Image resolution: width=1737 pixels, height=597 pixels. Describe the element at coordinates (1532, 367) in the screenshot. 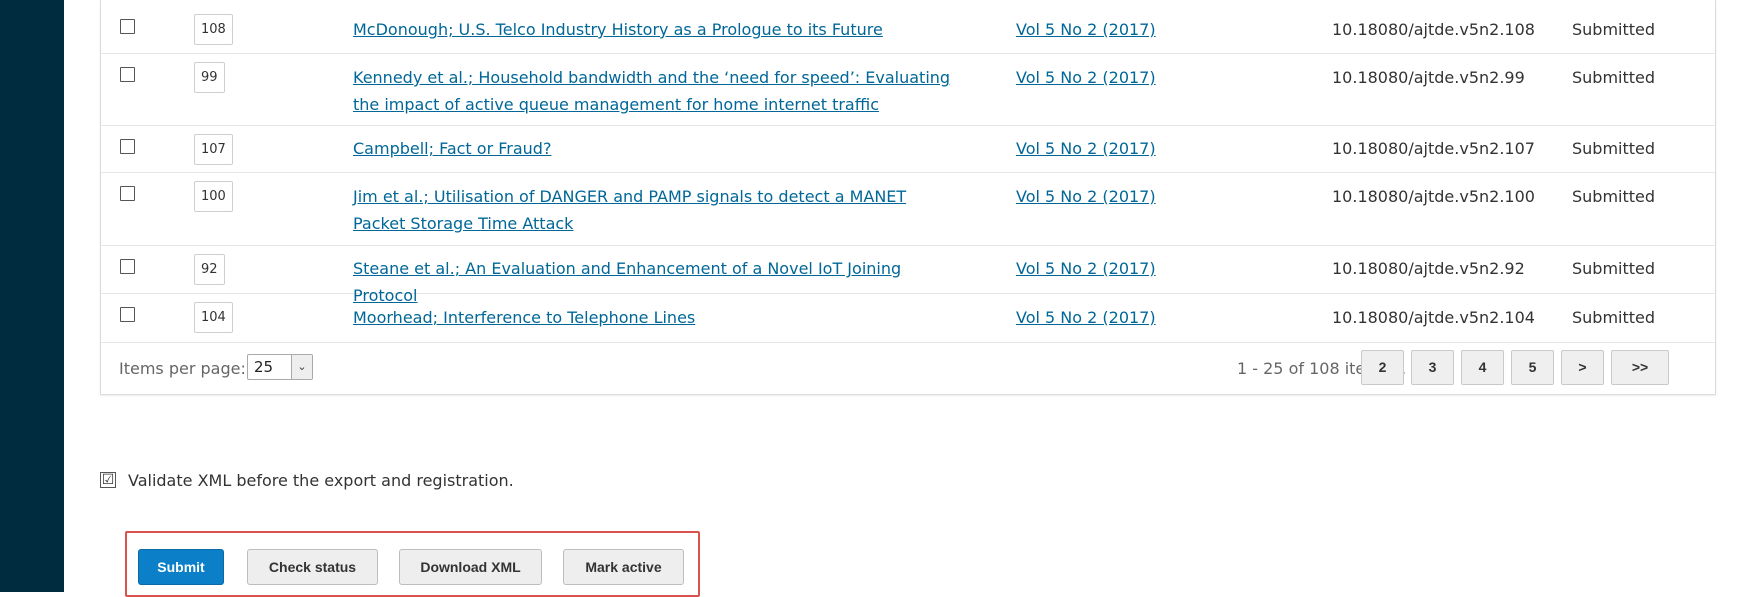

I see `page-5-button: 5` at that location.